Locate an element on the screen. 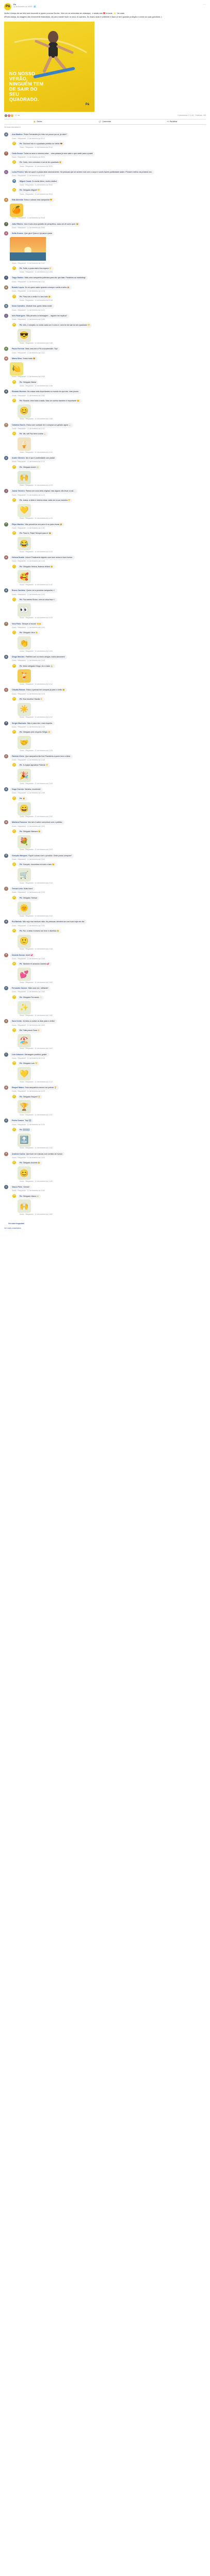 Image resolution: width=210 pixels, height=2576 pixels. comment-sticker: 💛 is located at coordinates (25, 1074).